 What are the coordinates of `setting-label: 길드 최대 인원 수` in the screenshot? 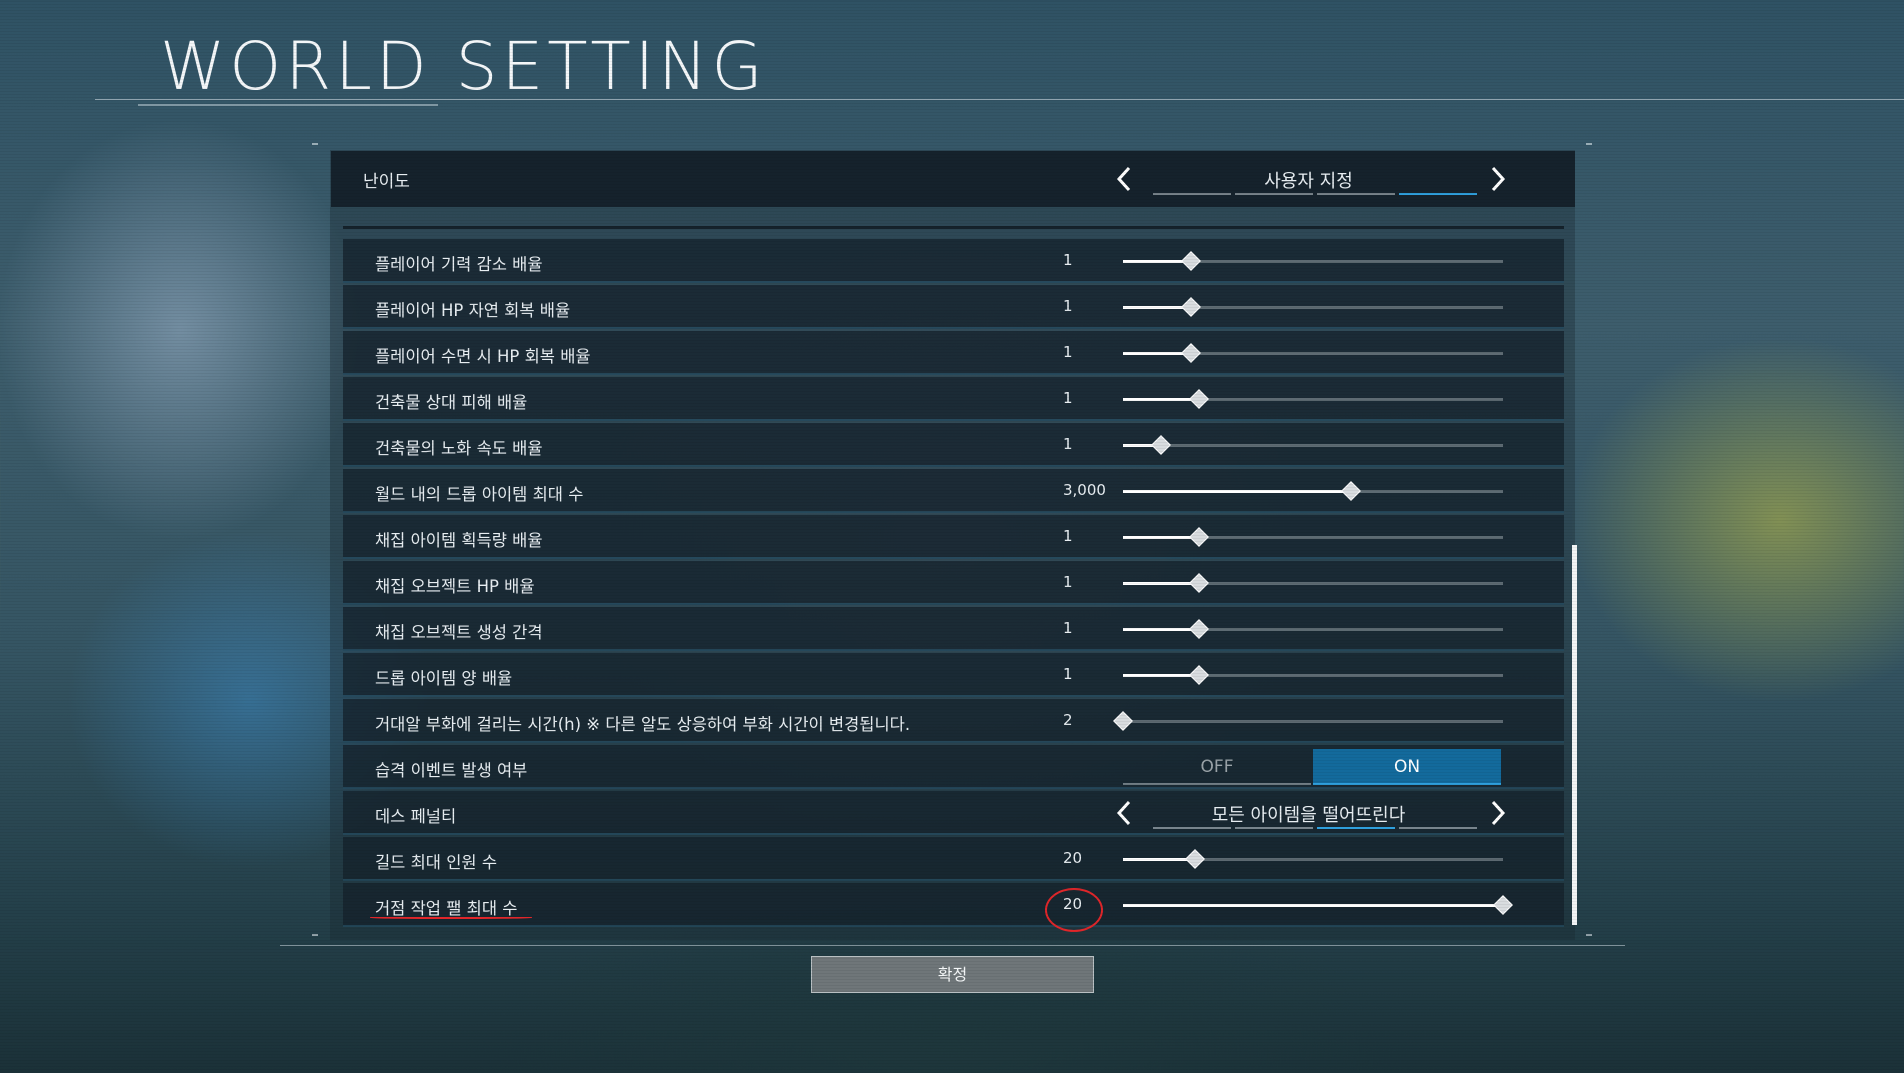 It's located at (436, 862).